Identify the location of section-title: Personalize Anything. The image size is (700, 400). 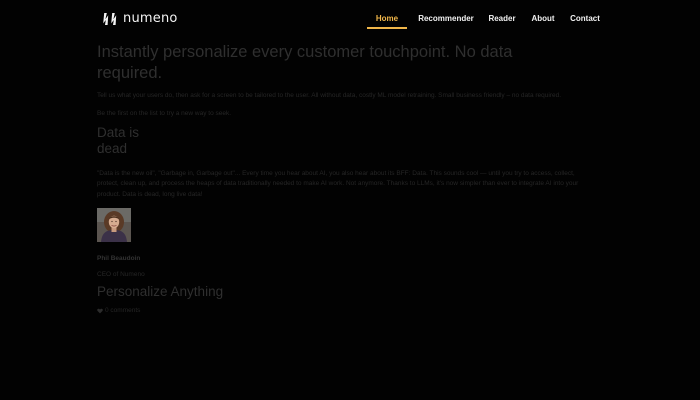
(347, 292).